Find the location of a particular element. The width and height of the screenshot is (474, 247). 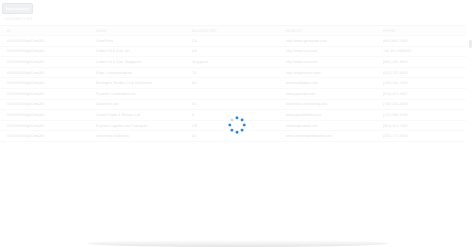

cell-billingstate: CA is located at coordinates (194, 40).